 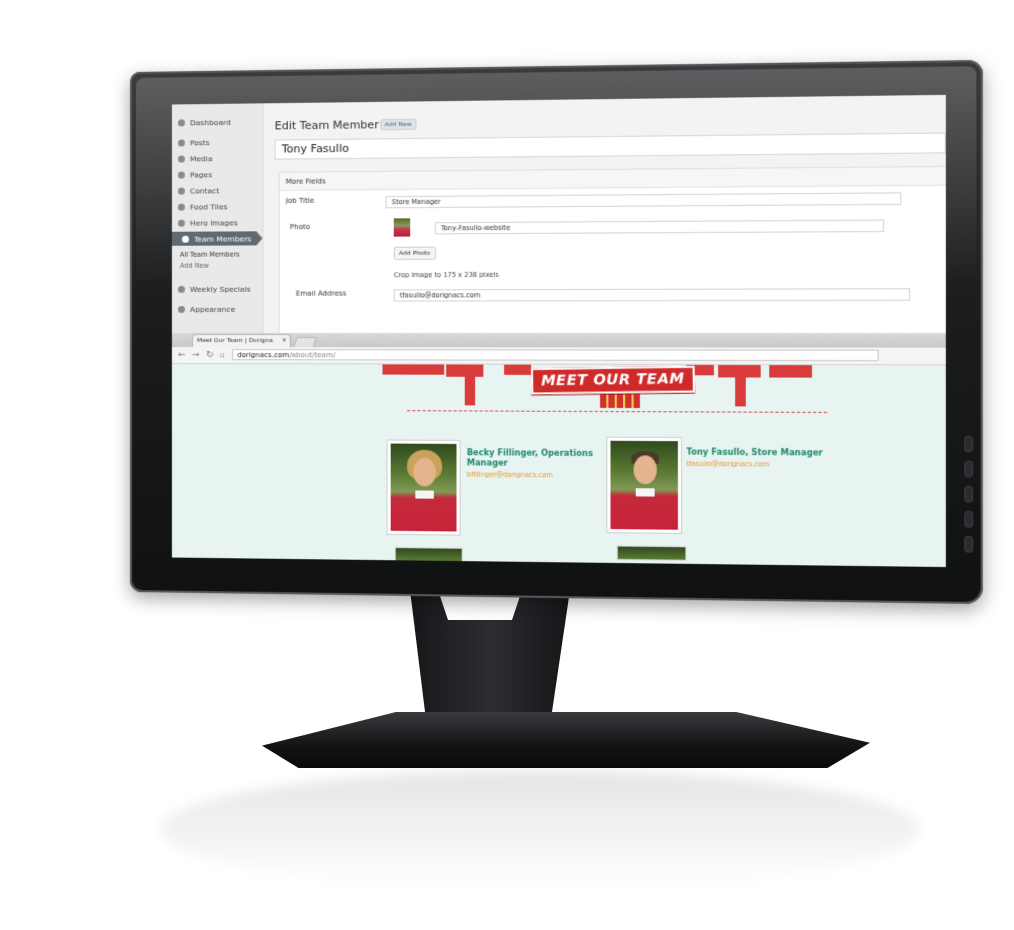 I want to click on sidebar-item-weekly-specials: Weekly Specials, so click(x=214, y=289).